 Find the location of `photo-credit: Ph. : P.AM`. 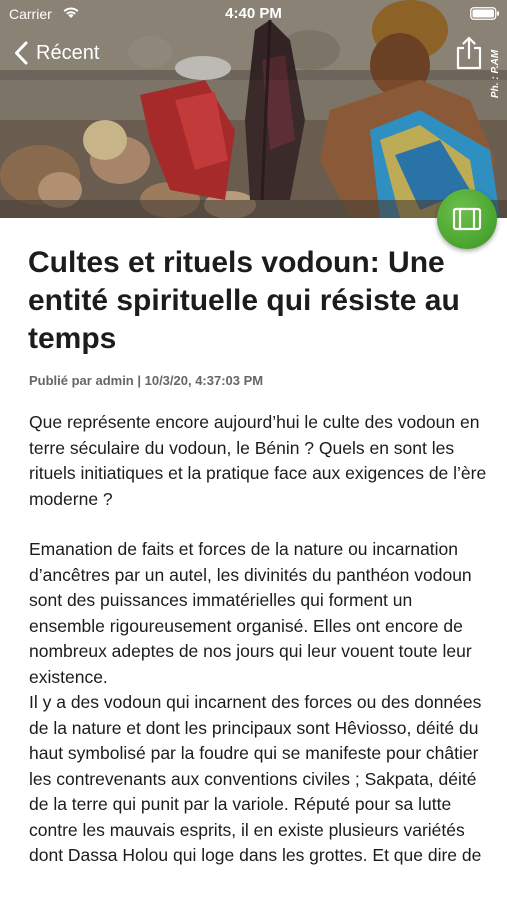

photo-credit: Ph. : P.AM is located at coordinates (495, 73).